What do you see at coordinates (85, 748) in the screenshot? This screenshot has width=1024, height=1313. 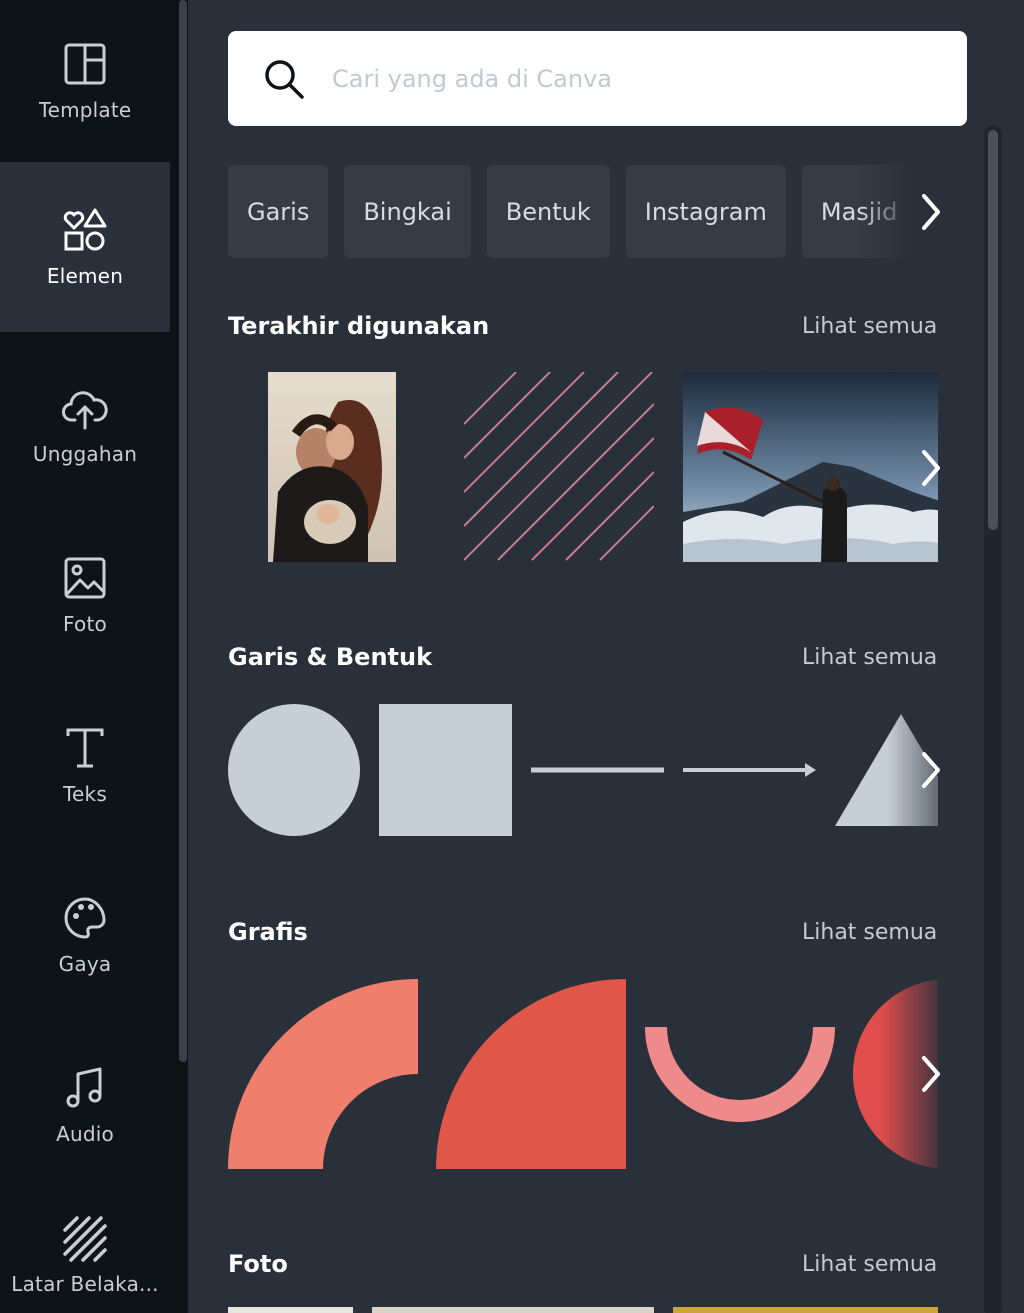 I see `text-icon` at bounding box center [85, 748].